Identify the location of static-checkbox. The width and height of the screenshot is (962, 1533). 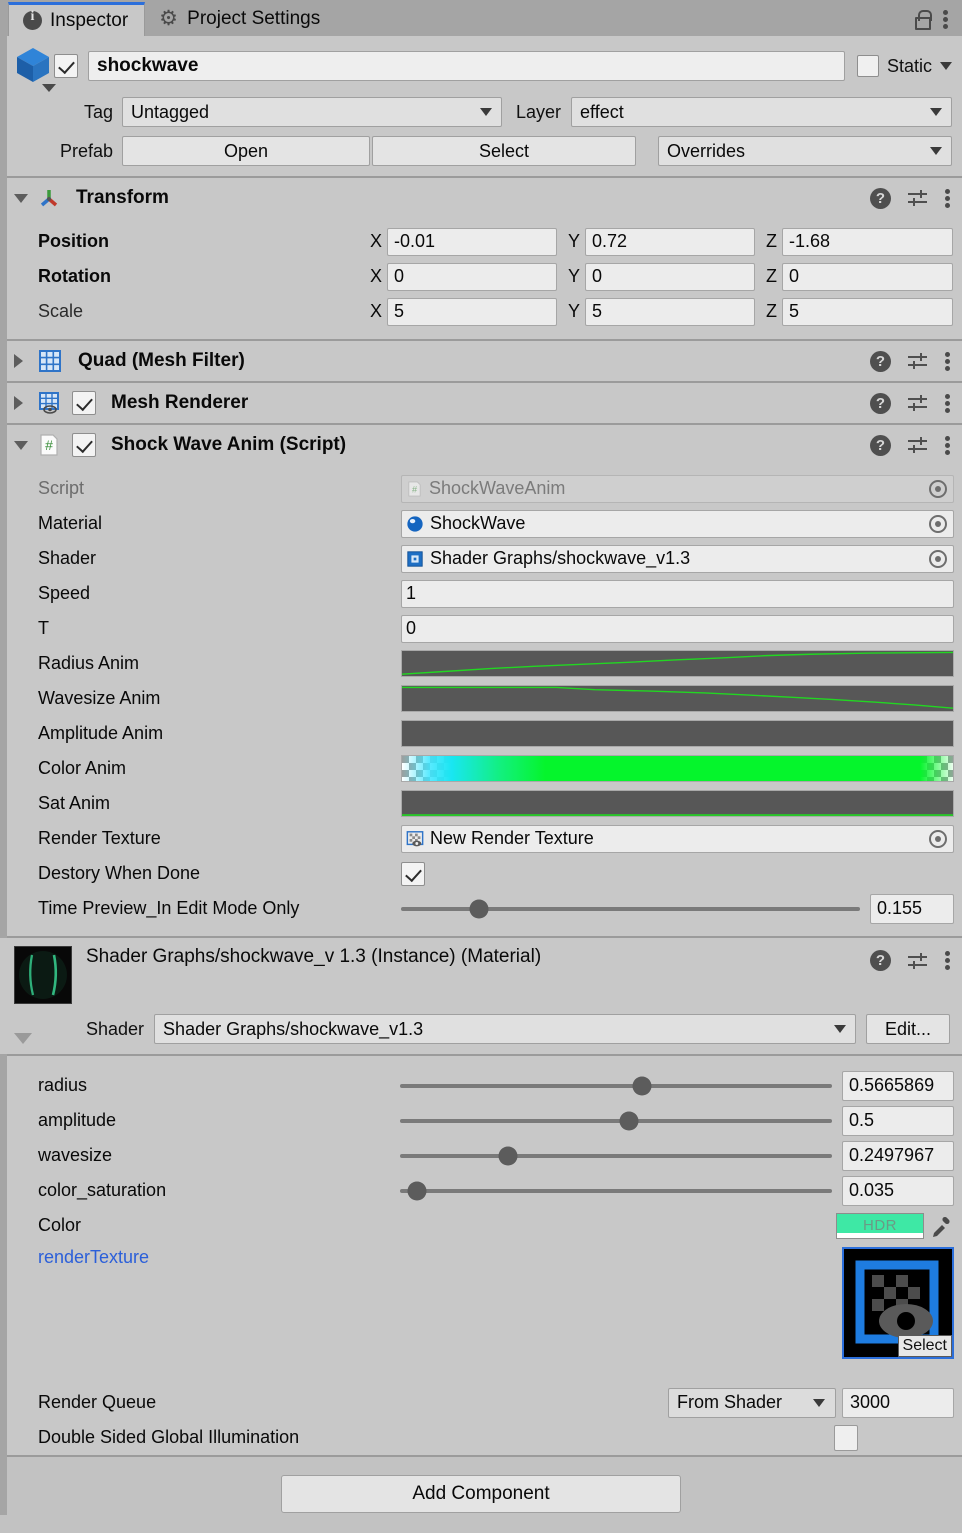
(867, 66).